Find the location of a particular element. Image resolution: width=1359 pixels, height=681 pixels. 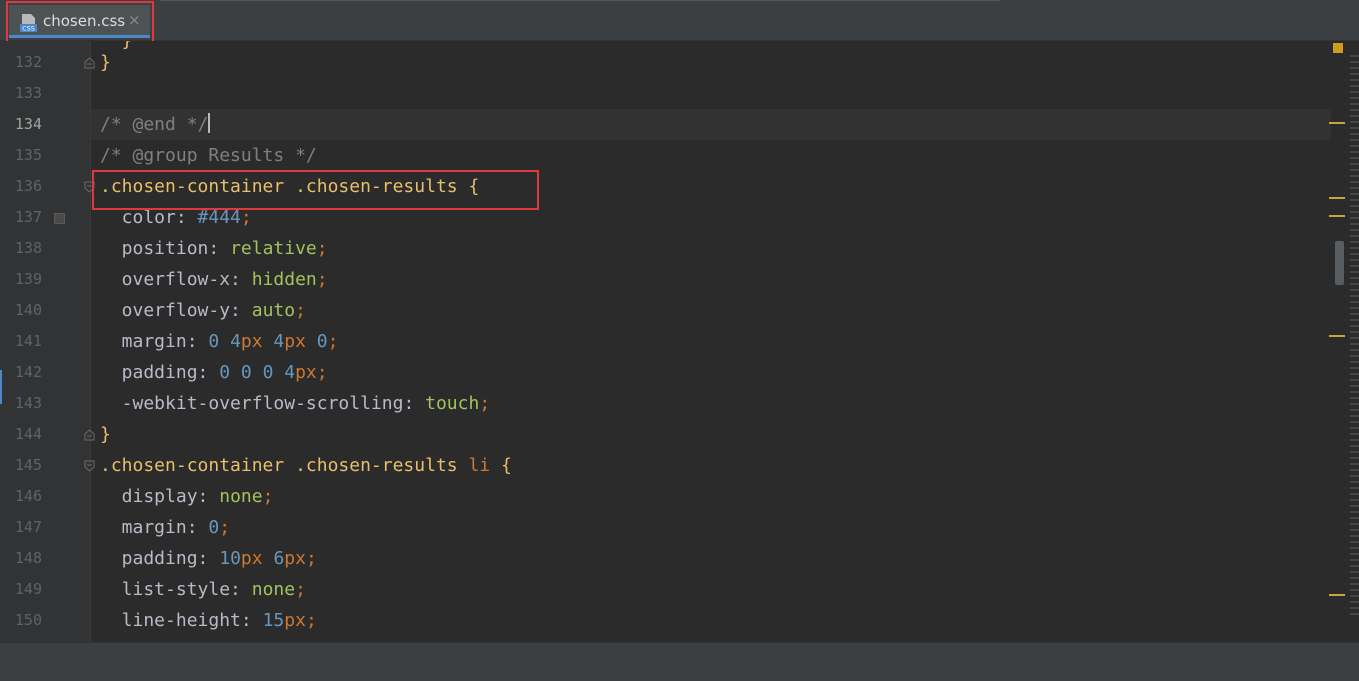

code-text: display: none; is located at coordinates (187, 496).